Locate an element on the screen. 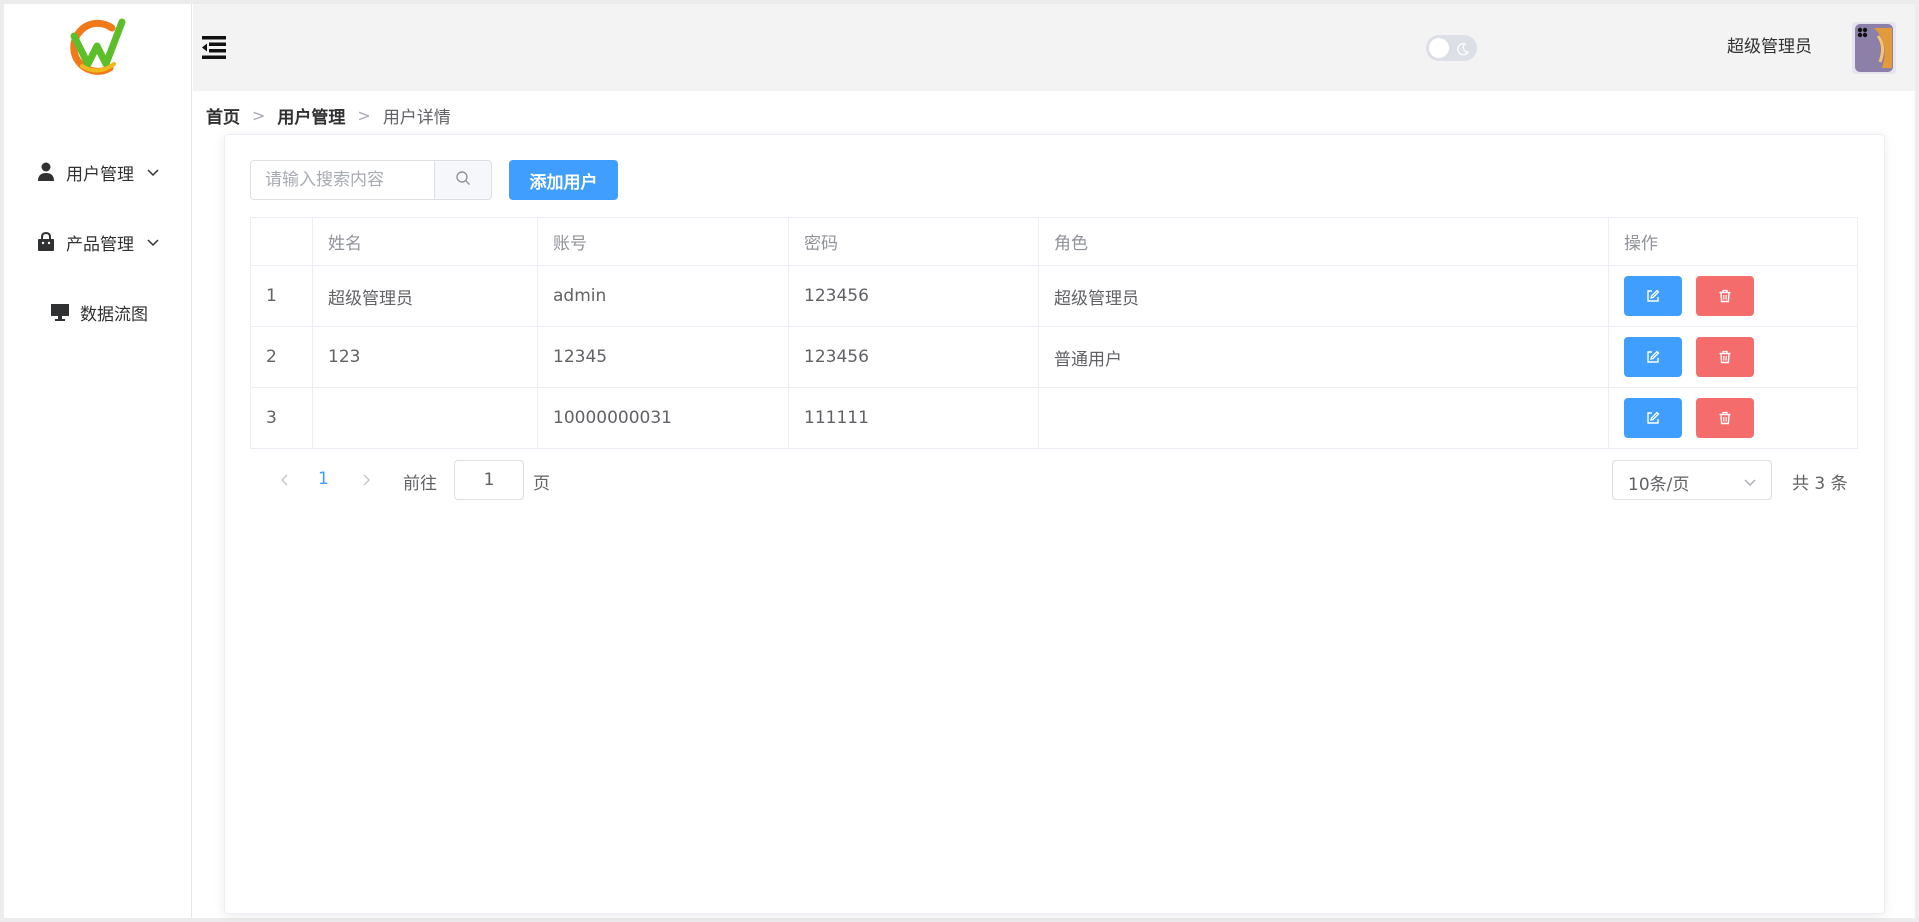 Image resolution: width=1919 pixels, height=922 pixels. total-count: 共 3 条 is located at coordinates (1820, 484).